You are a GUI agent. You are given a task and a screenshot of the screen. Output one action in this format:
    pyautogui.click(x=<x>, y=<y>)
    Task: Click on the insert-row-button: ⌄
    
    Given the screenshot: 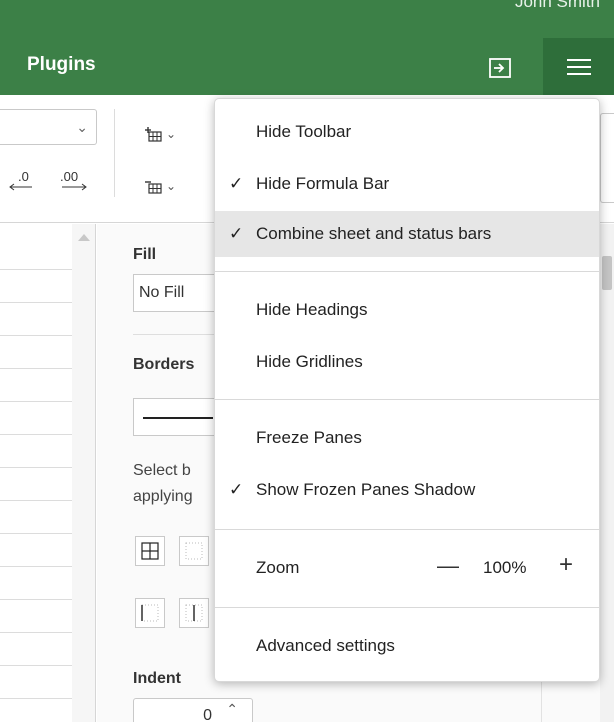 What is the action you would take?
    pyautogui.click(x=169, y=134)
    